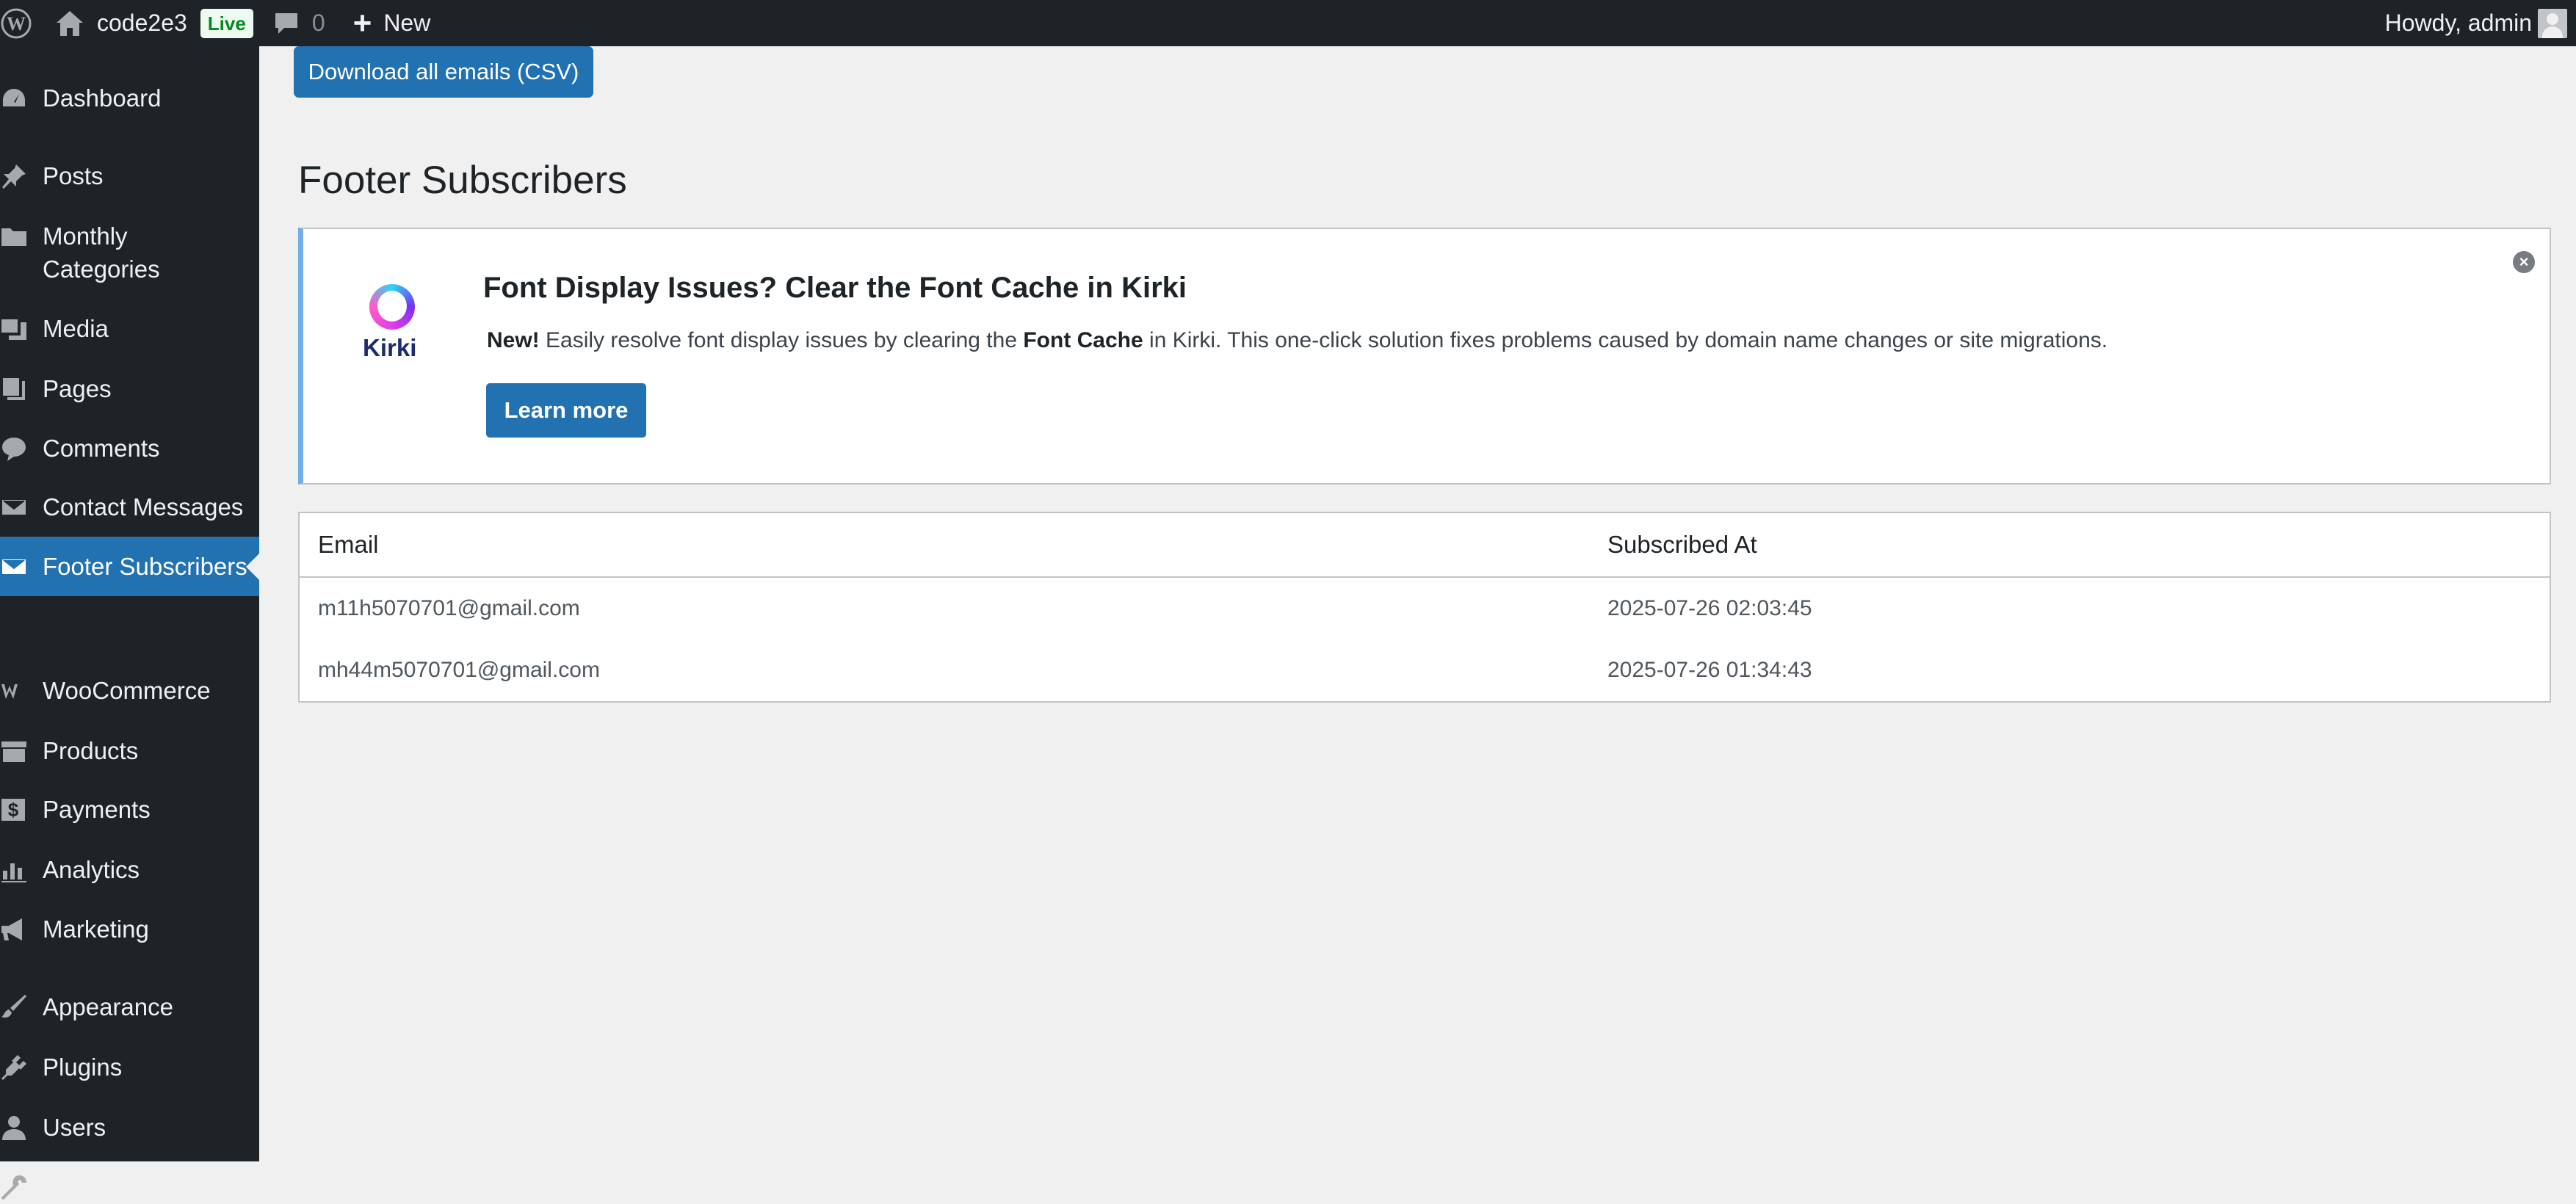 This screenshot has height=1204, width=2576. I want to click on user-icon, so click(14, 1127).